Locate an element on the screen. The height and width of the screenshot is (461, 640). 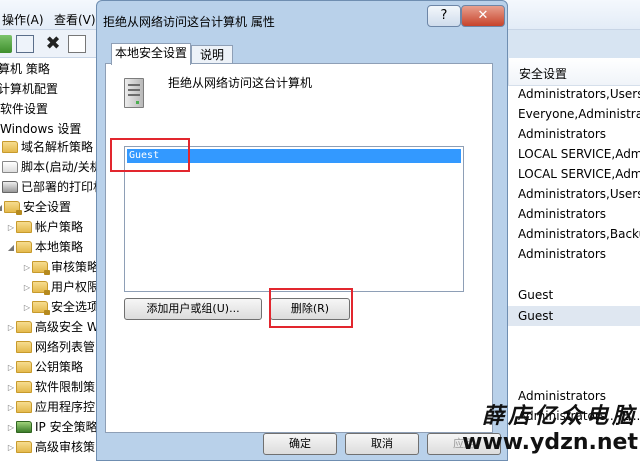
close-button: ✕ is located at coordinates (483, 16).